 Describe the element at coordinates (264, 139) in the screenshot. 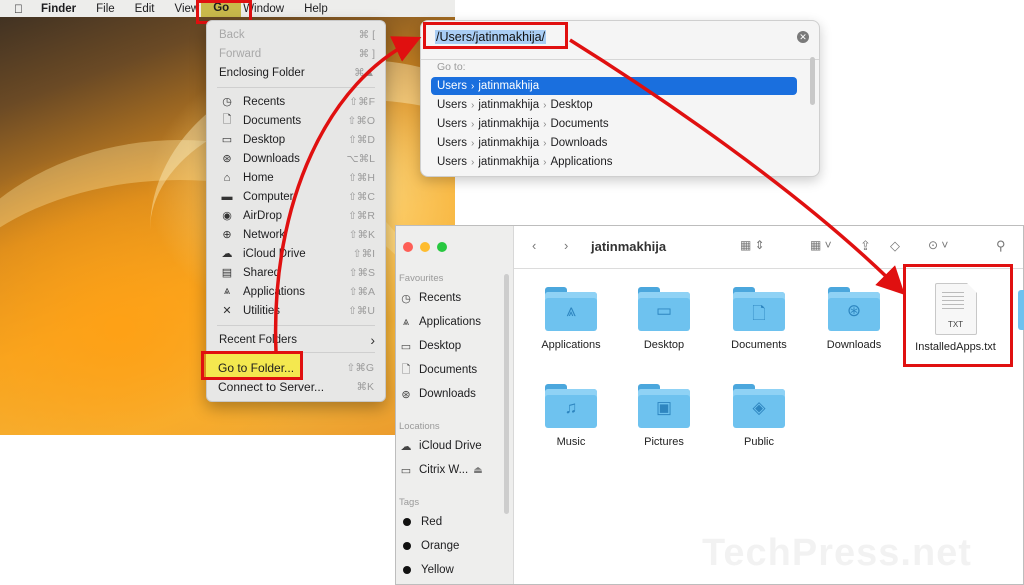

I see `menu-item-label: Desktop` at that location.